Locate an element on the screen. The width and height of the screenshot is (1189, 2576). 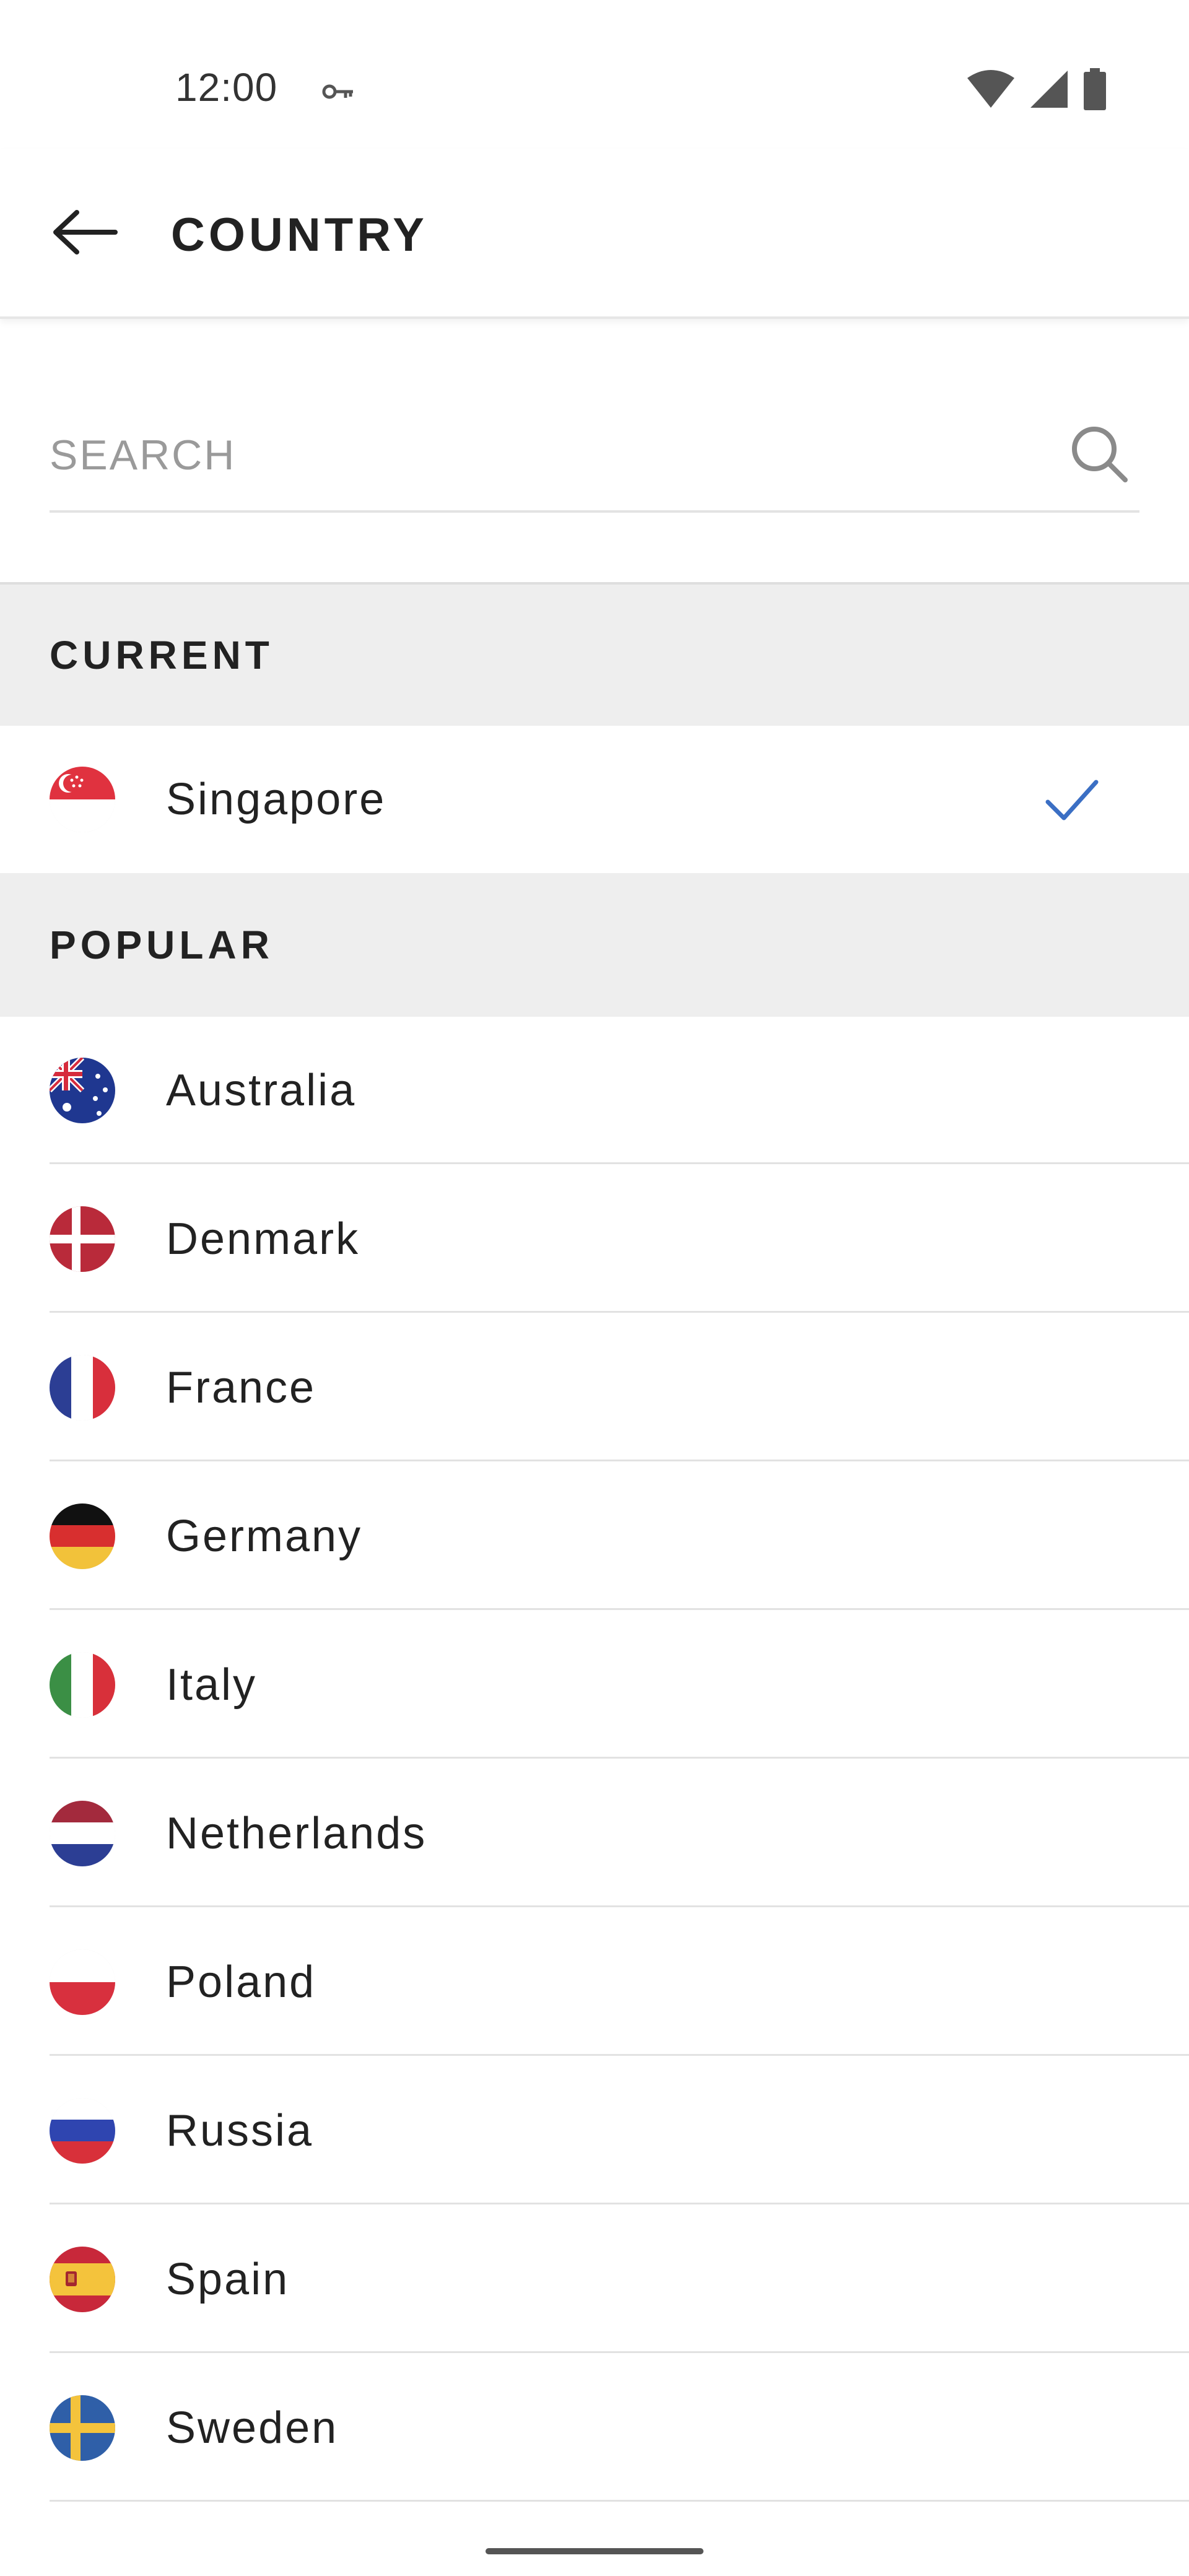
arrow-left-icon is located at coordinates (85, 232).